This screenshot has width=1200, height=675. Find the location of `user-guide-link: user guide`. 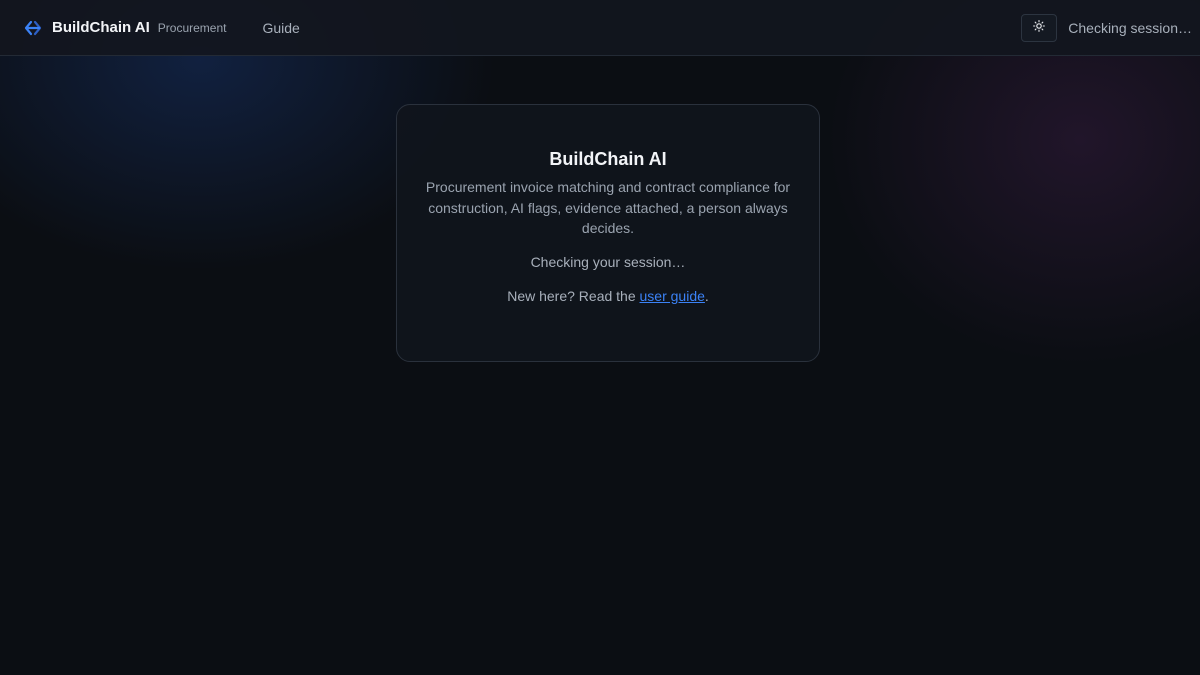

user-guide-link: user guide is located at coordinates (672, 296).